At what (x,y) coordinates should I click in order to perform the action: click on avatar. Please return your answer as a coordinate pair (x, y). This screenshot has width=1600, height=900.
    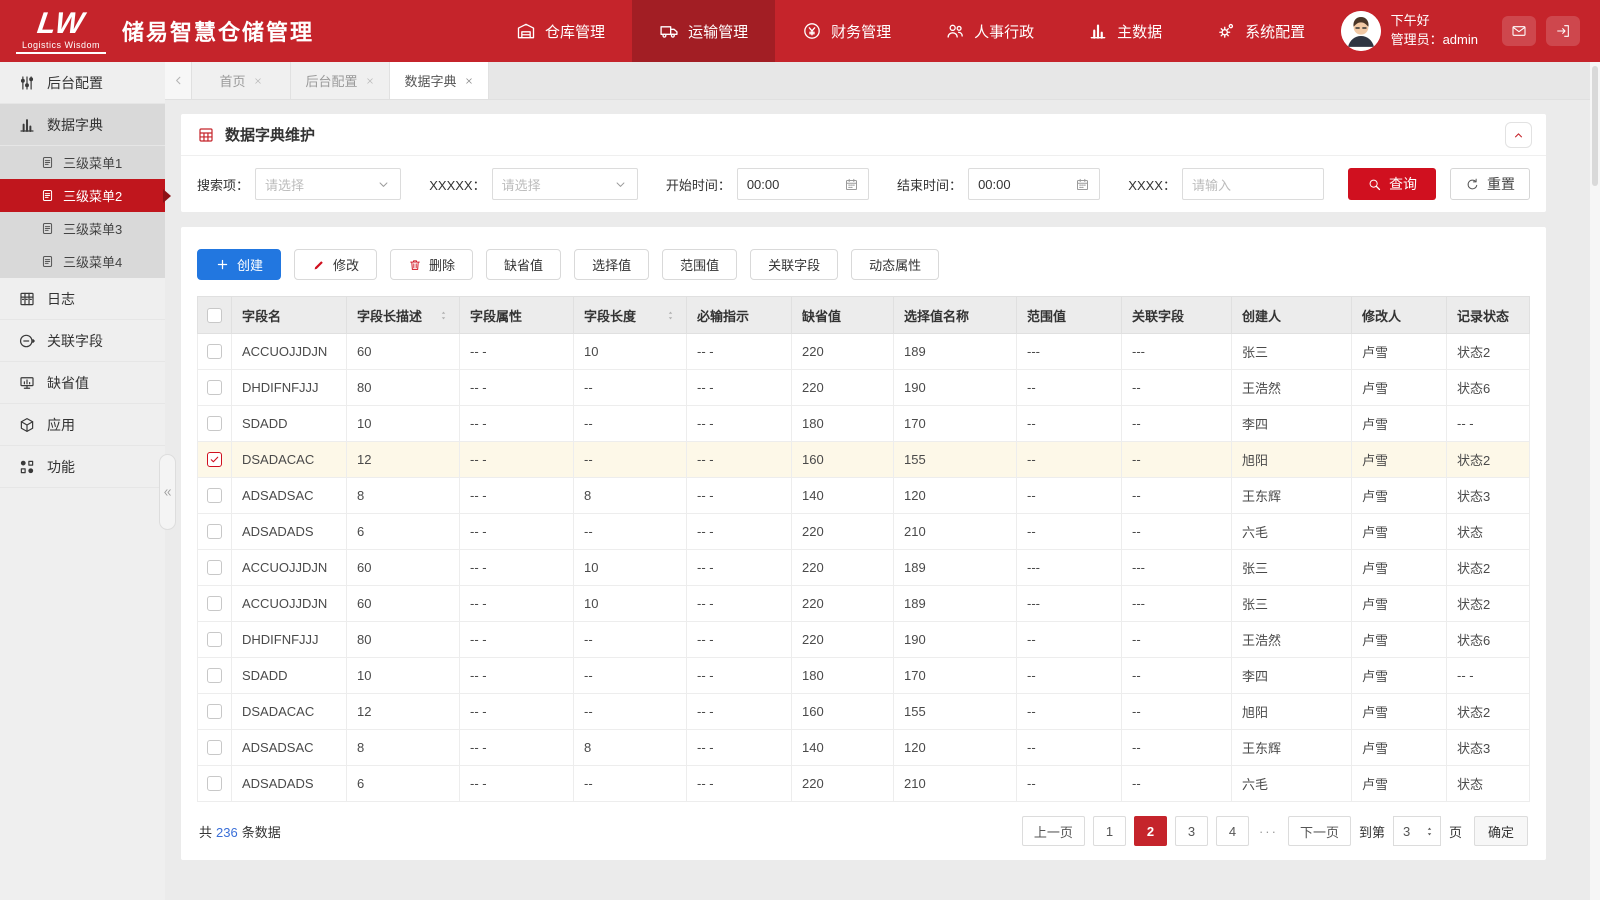
    Looking at the image, I should click on (1360, 31).